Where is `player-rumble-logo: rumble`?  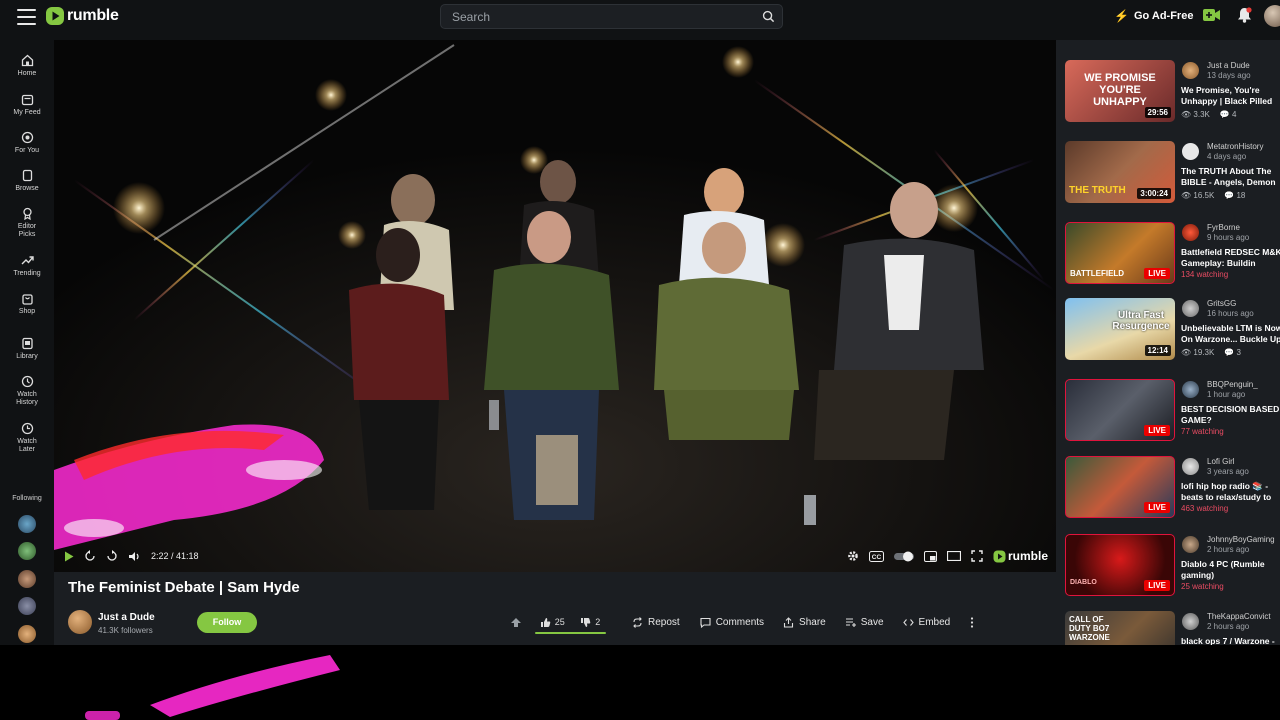
player-rumble-logo: rumble is located at coordinates (1020, 556).